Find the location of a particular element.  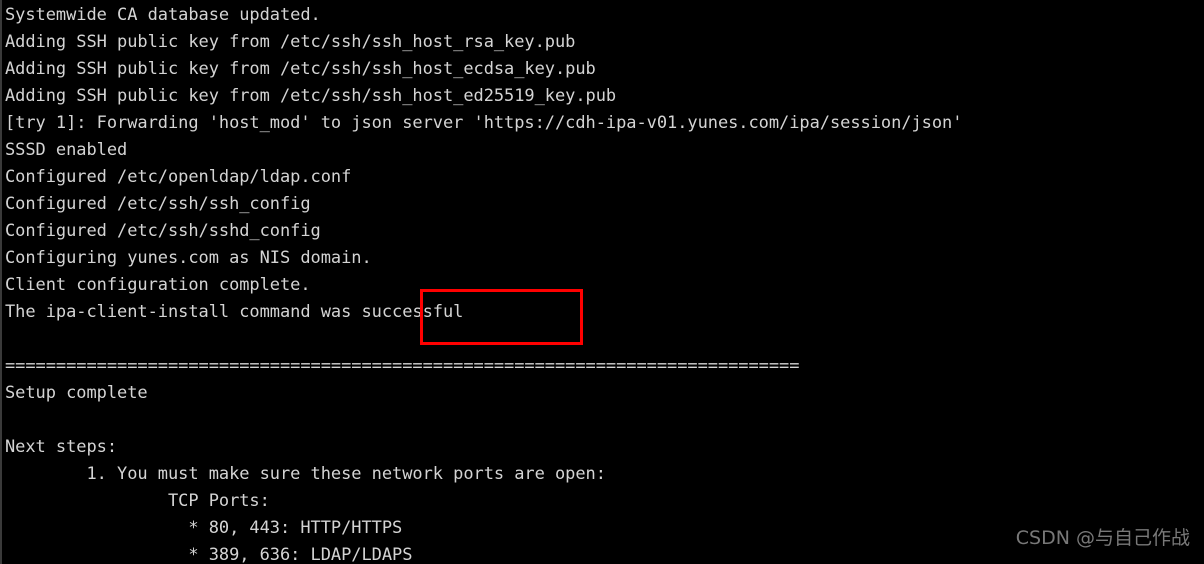

terminal-line: Configuring yunes.com as NIS domain. is located at coordinates (188, 258).